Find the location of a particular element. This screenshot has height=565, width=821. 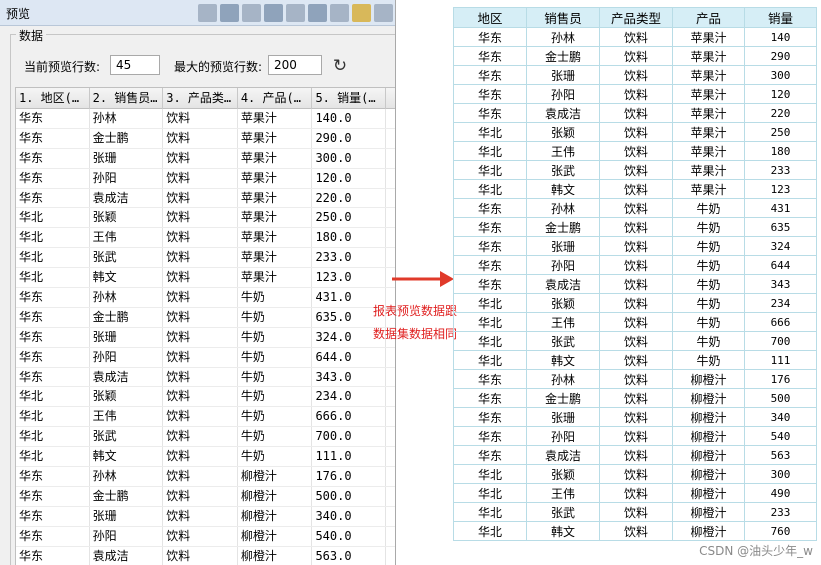

report-cell: 540 is located at coordinates (780, 436).